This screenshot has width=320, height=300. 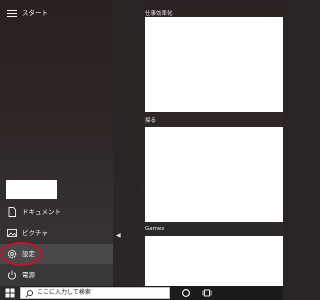 I want to click on hamburger-icon, so click(x=12, y=13).